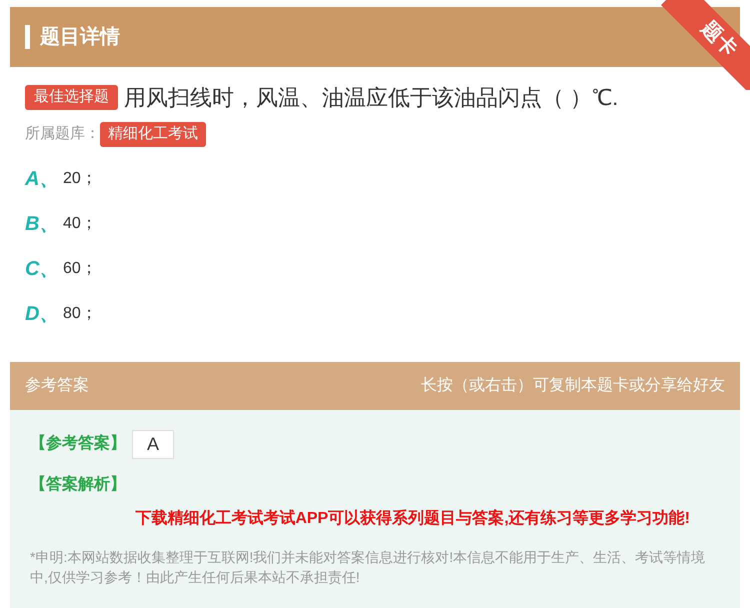 This screenshot has height=608, width=750. Describe the element at coordinates (80, 179) in the screenshot. I see `option-text: 20；` at that location.